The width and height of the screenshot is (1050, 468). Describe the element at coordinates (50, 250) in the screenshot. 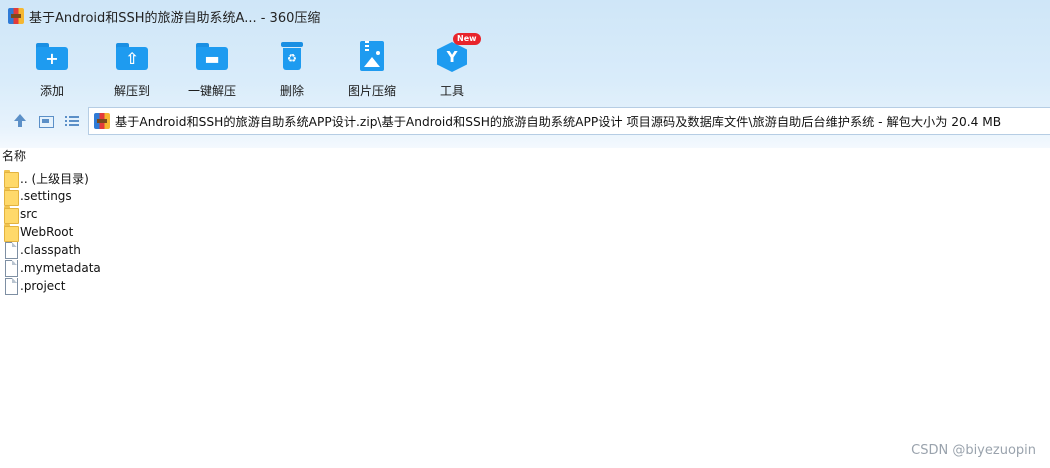

I see `file-name: .classpath` at that location.